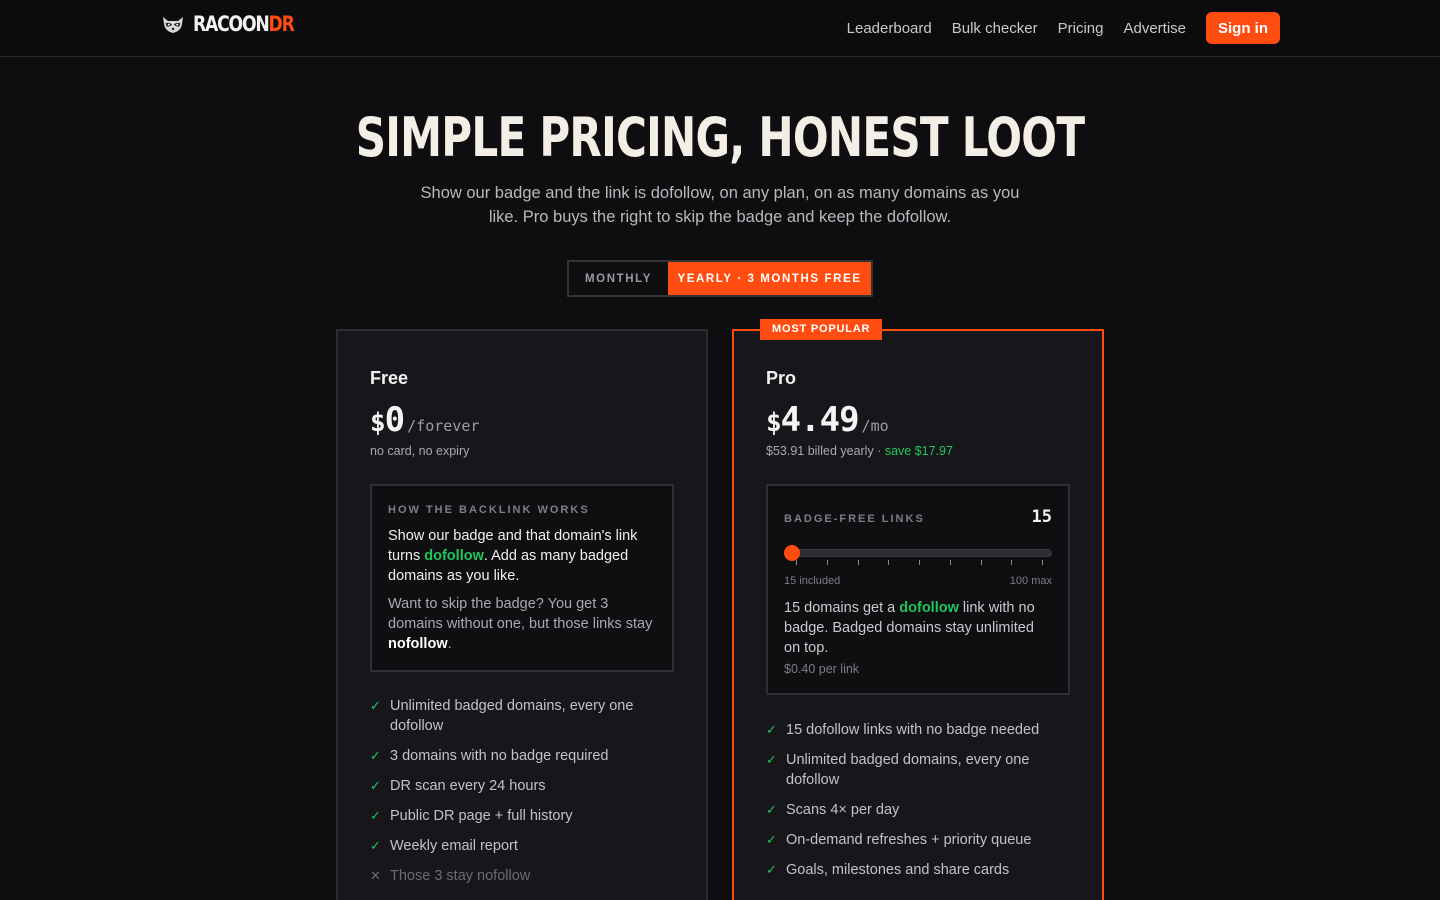 This screenshot has height=900, width=1440. Describe the element at coordinates (1041, 517) in the screenshot. I see `slider-value: 15` at that location.